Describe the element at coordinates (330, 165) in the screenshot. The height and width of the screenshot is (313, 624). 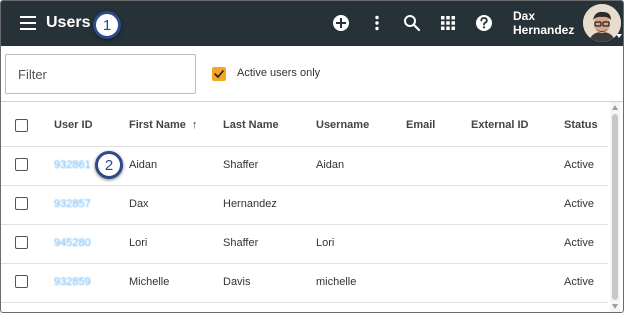
I see `username-cell: Aidan` at that location.